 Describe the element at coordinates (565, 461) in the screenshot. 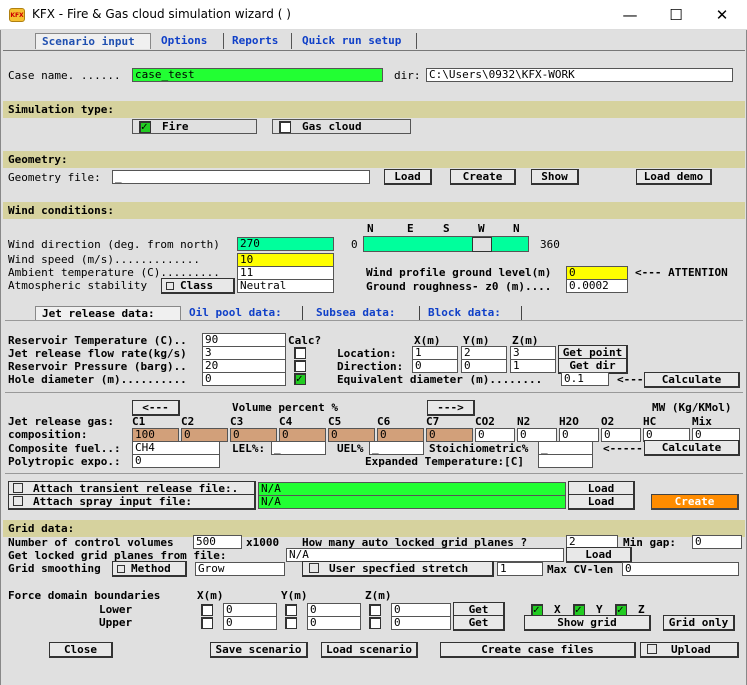

I see `expanded-temp-field` at that location.